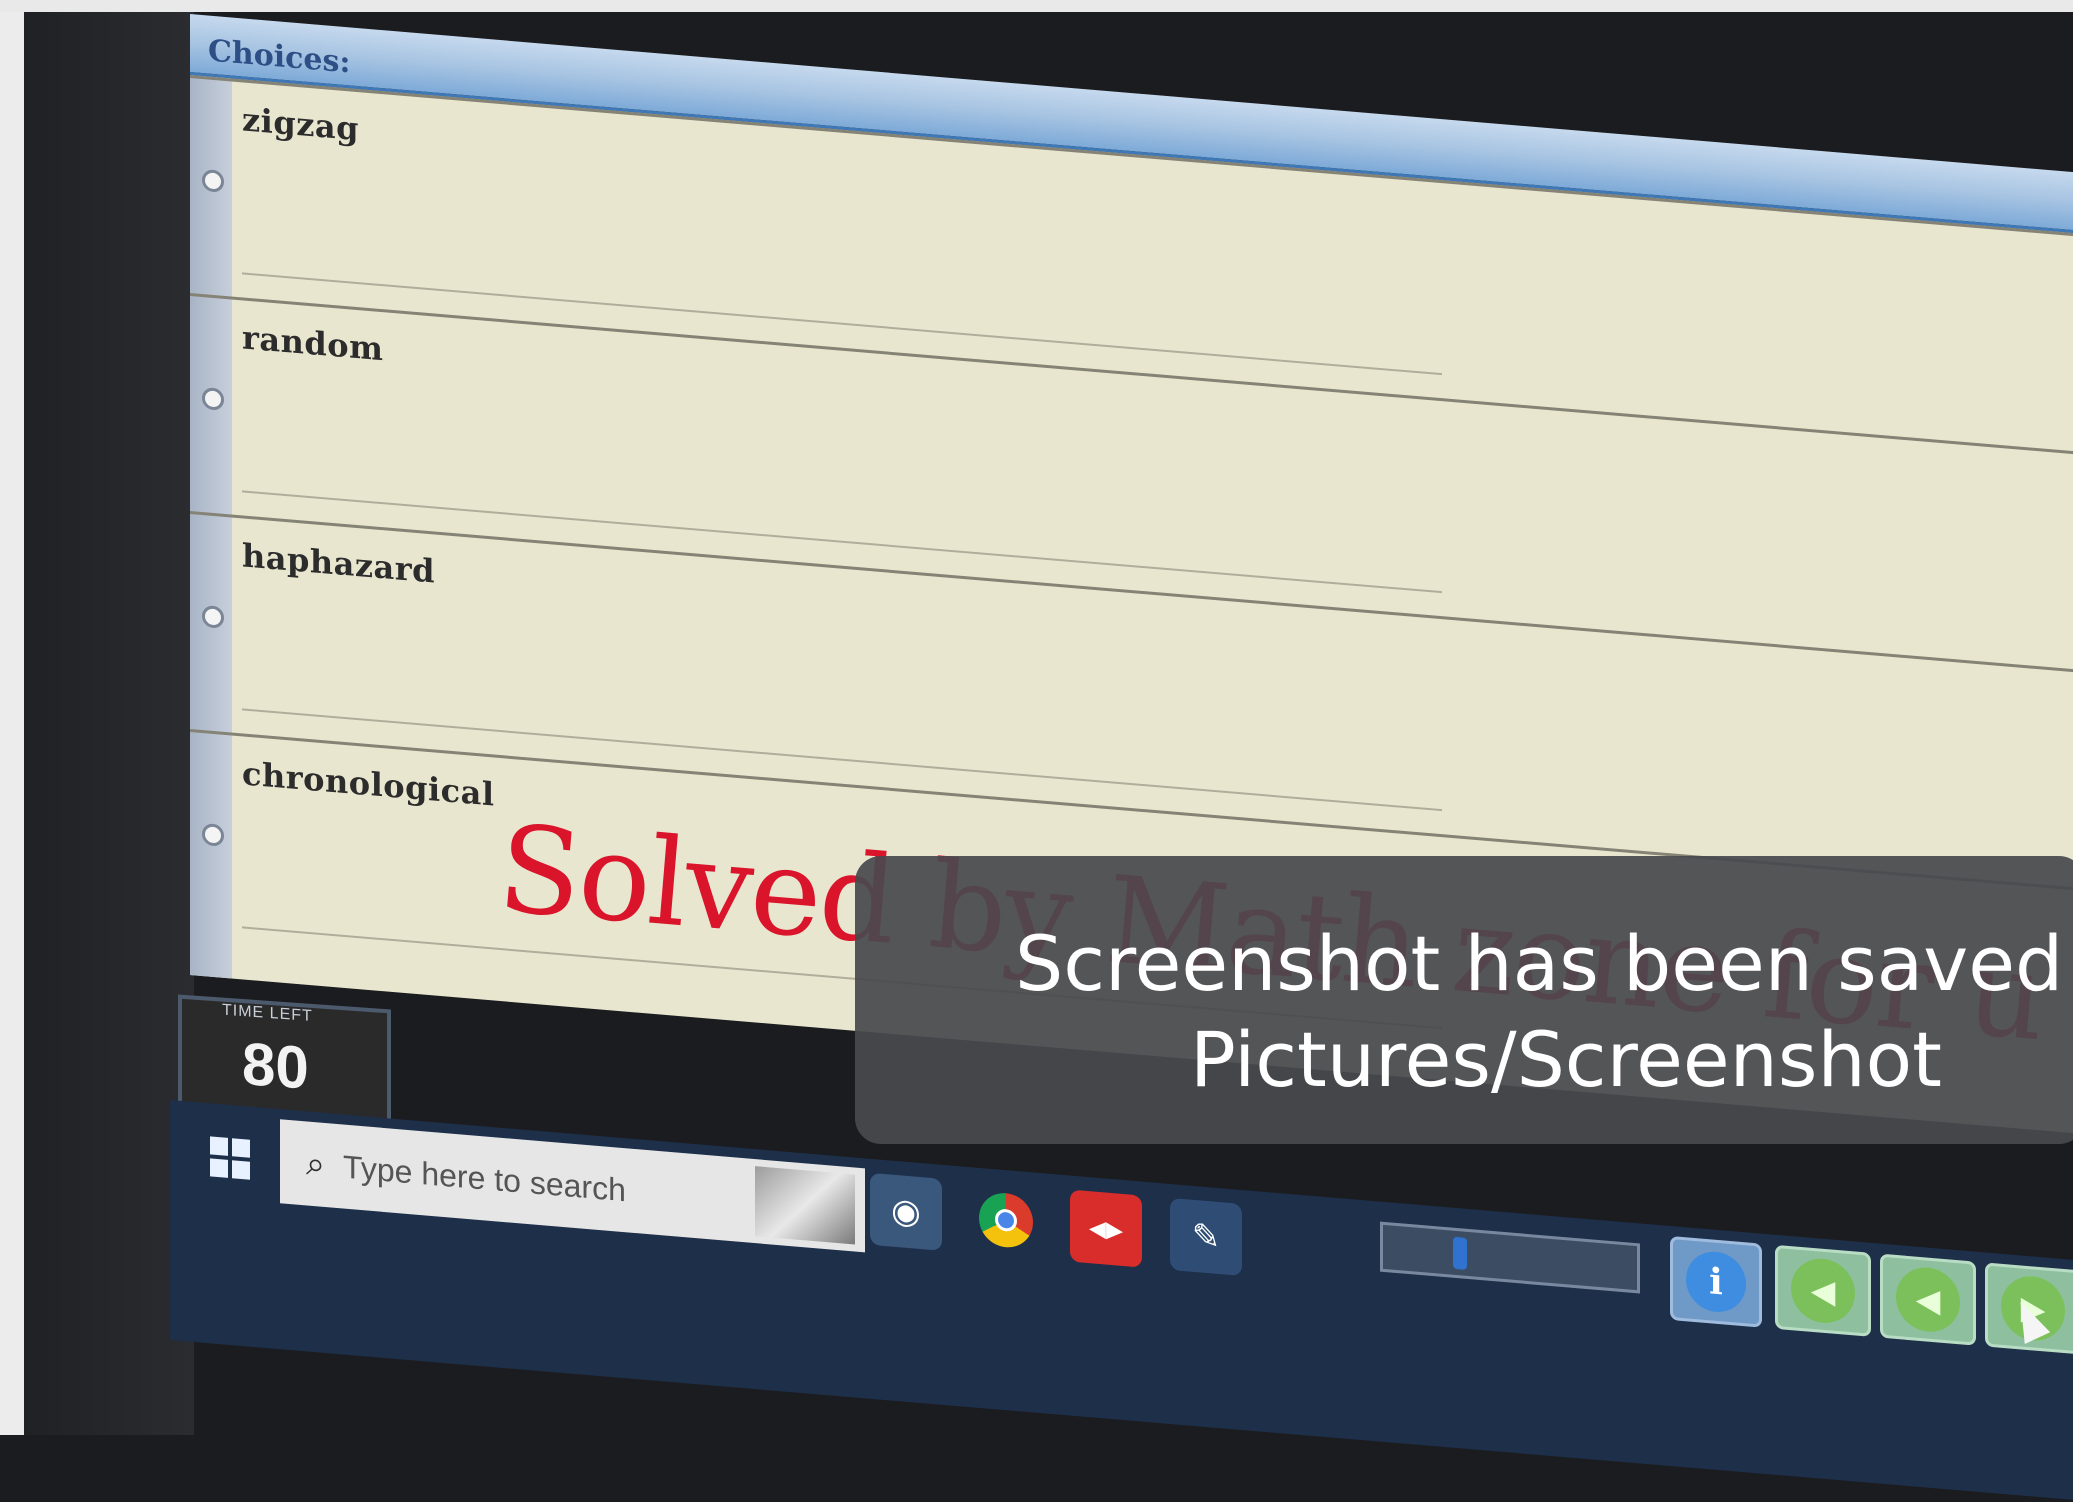  I want to click on top-strip, so click(1036, 6).